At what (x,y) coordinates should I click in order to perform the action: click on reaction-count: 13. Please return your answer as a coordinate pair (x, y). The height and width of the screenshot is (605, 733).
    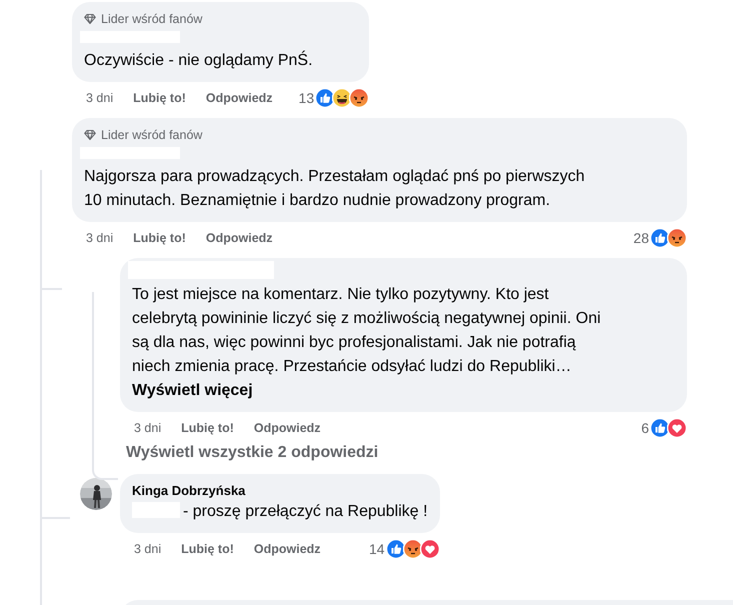
    Looking at the image, I should click on (306, 98).